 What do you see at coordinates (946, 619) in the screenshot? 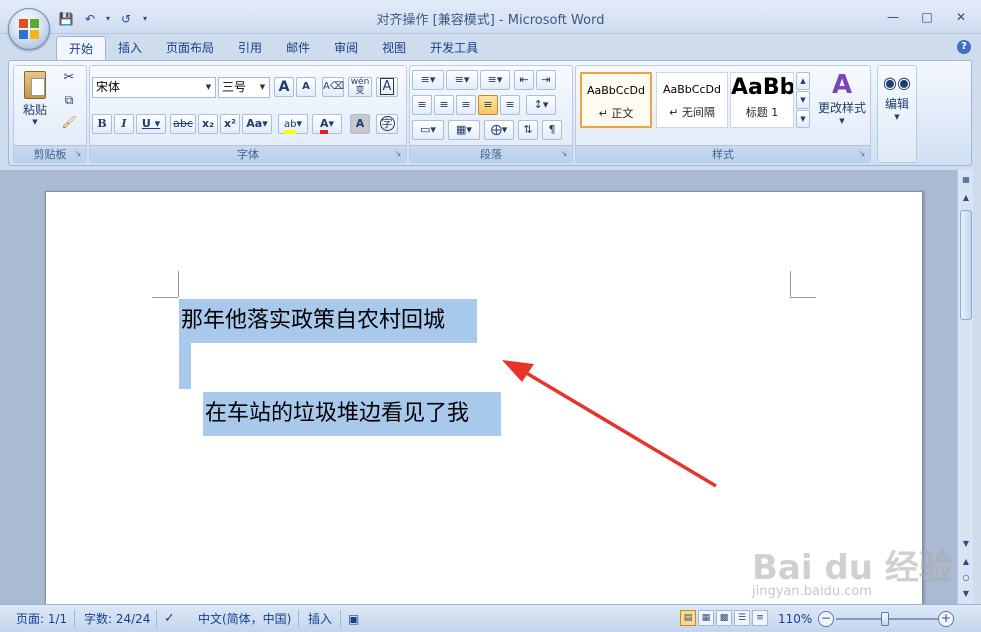
I see `zoom-in-icon: +` at bounding box center [946, 619].